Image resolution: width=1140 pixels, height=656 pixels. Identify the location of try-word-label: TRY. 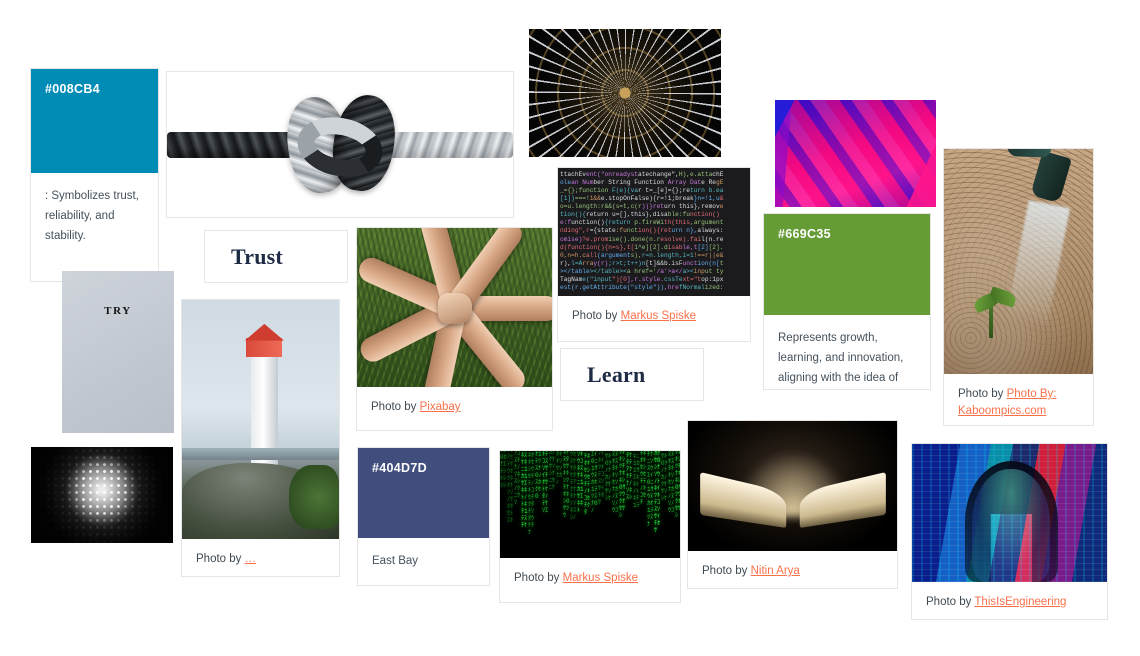
(118, 310).